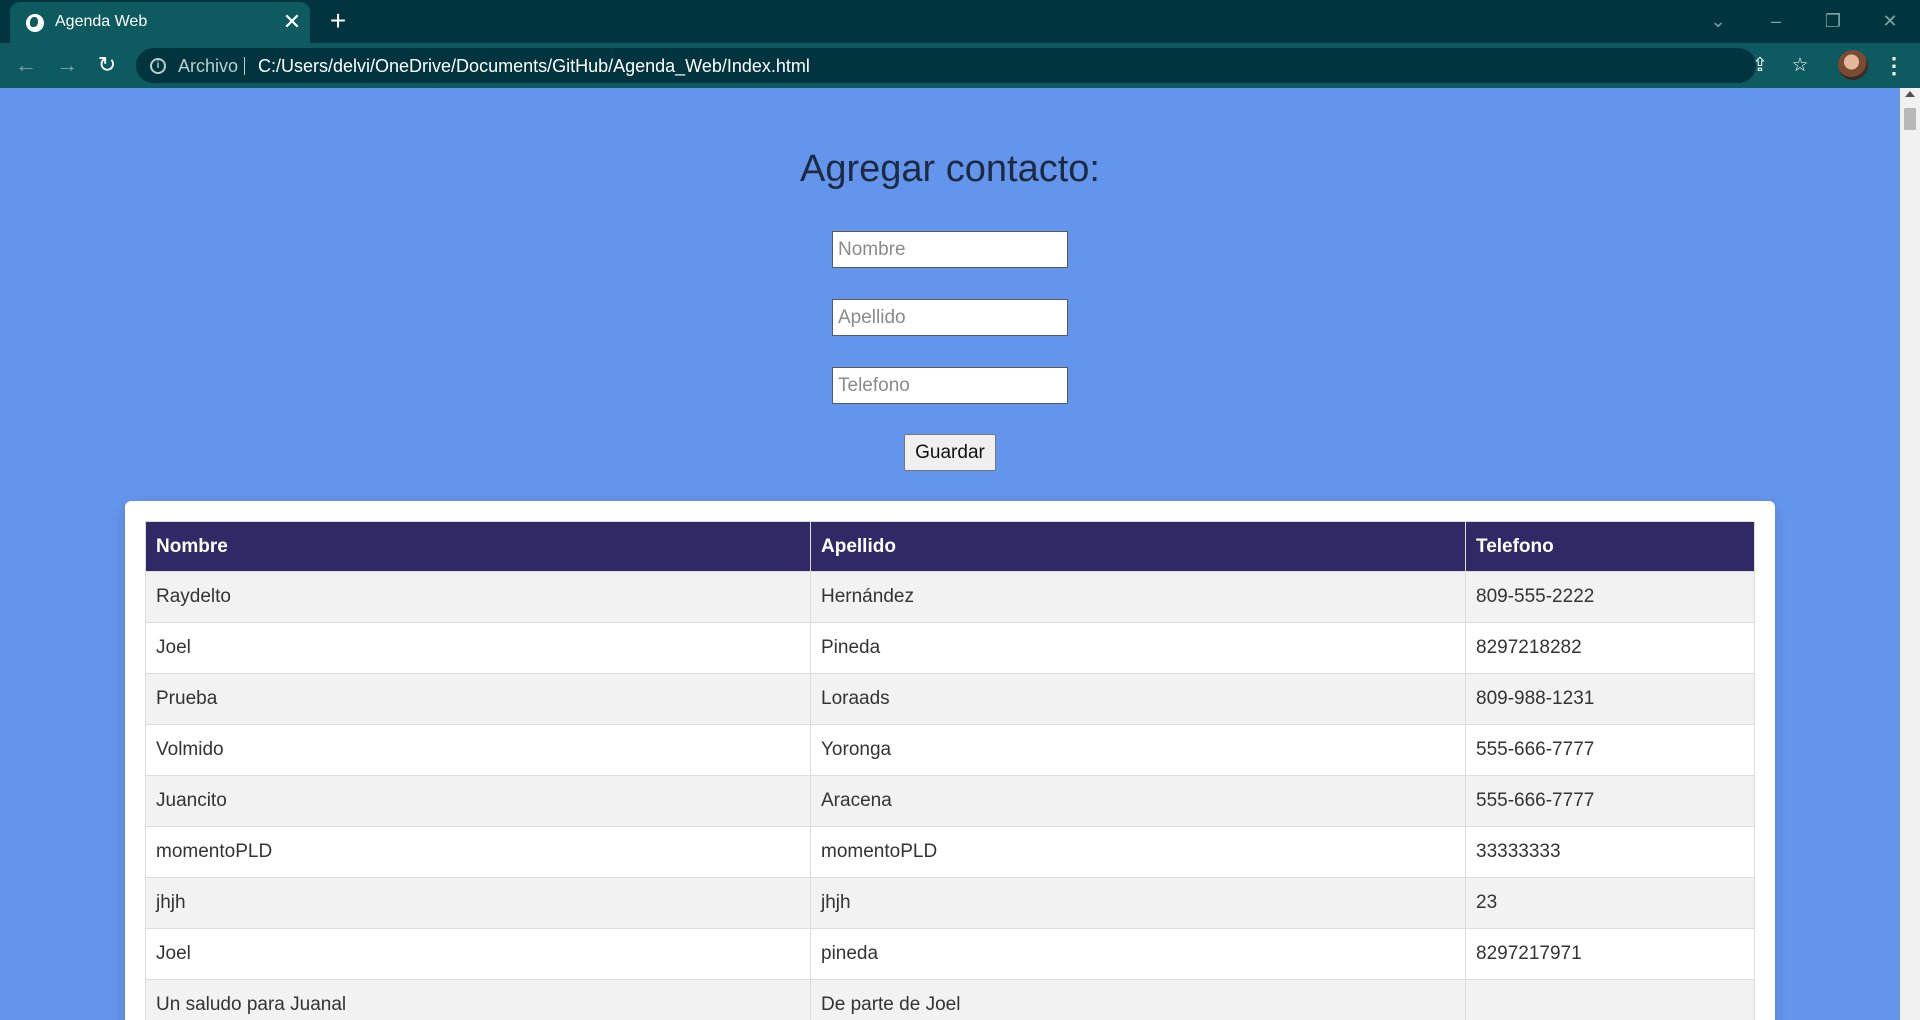 This screenshot has width=1920, height=1020. I want to click on cell-telefono, so click(1610, 999).